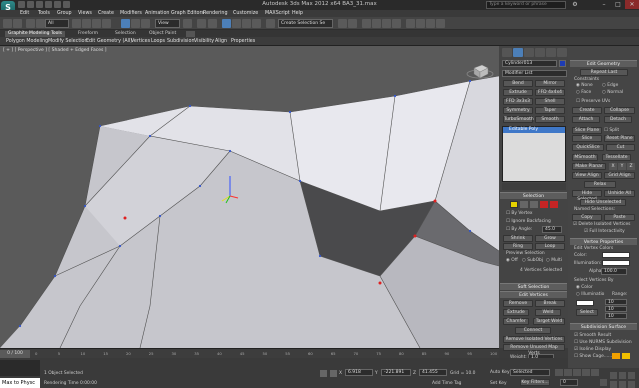 The image size is (639, 388). What do you see at coordinates (616, 309) in the screenshot?
I see `range-g-spinner: 10` at bounding box center [616, 309].